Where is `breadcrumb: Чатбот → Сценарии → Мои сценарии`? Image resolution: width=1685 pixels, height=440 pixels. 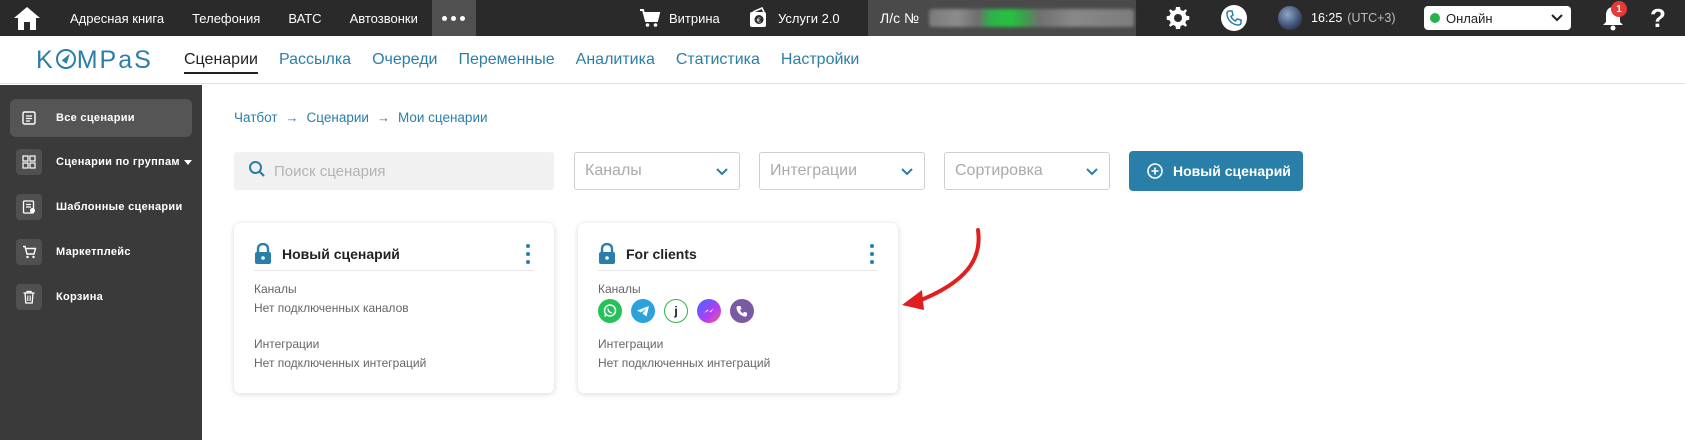 breadcrumb: Чатбот → Сценарии → Мои сценарии is located at coordinates (361, 117).